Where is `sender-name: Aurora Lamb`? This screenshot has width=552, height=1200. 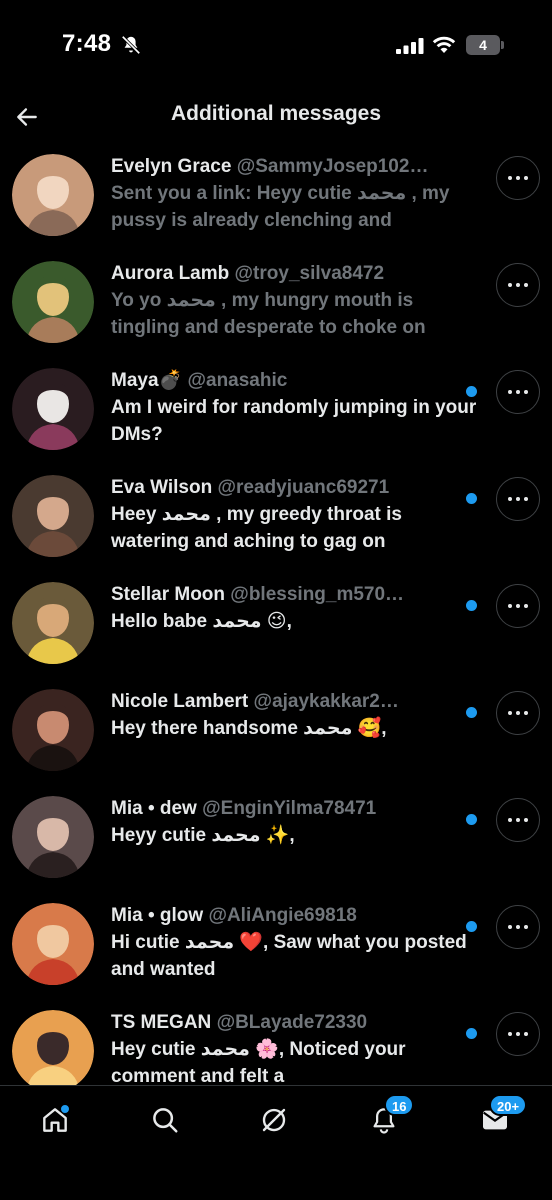
sender-name: Aurora Lamb is located at coordinates (170, 273).